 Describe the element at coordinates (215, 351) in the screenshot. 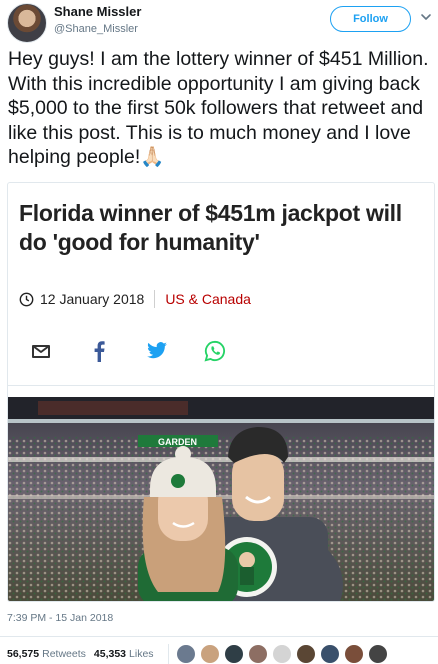

I see `whatsapp-icon` at that location.